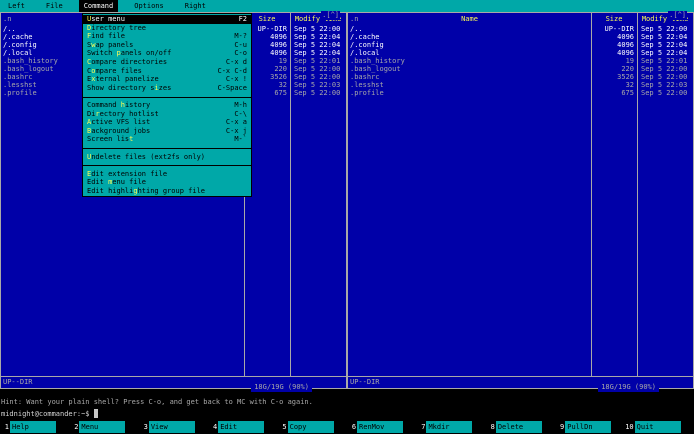 This screenshot has height=434, width=694. I want to click on menu-item-compare-directories: Compare directories C-x d, so click(167, 62).